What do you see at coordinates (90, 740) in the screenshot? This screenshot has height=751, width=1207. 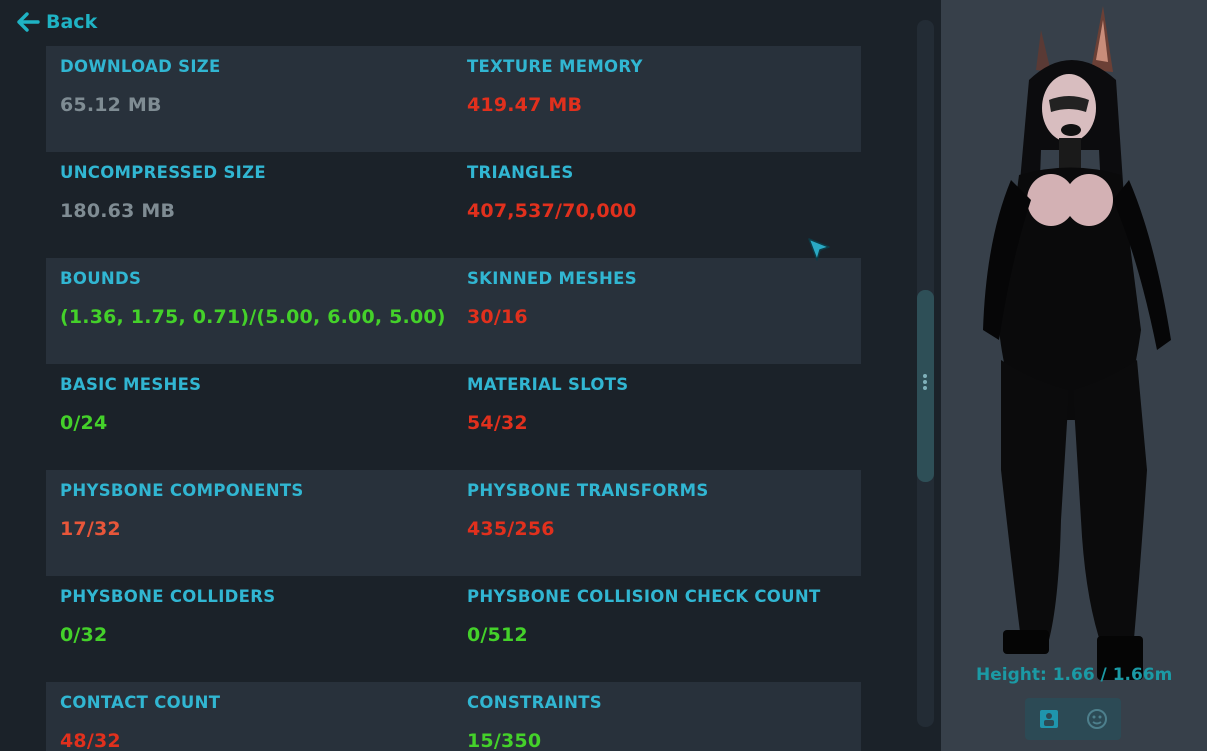 I see `stat-value: 48/32` at bounding box center [90, 740].